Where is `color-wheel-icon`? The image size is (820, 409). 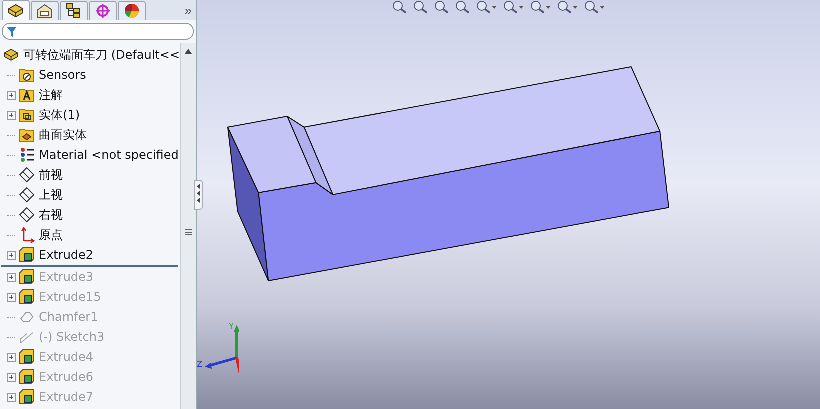
color-wheel-icon is located at coordinates (132, 11).